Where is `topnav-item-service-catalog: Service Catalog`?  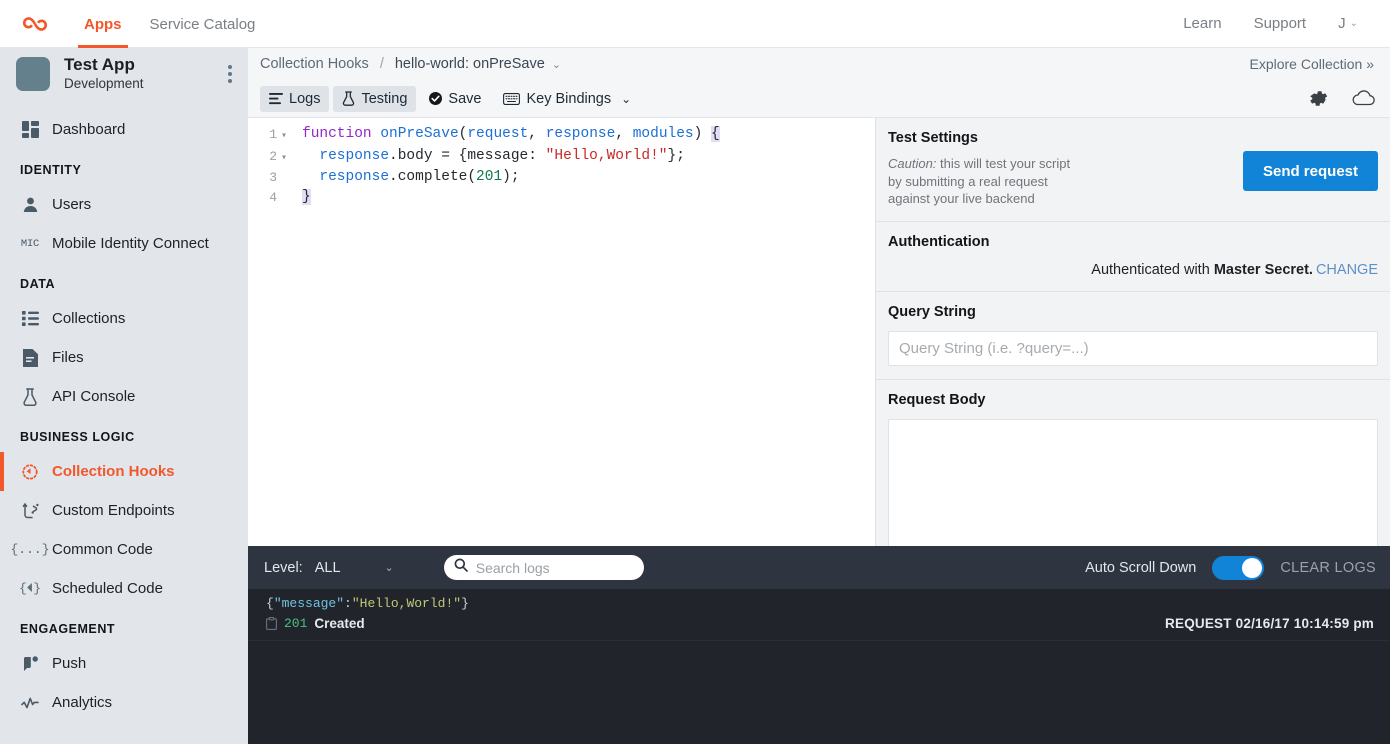
topnav-item-service-catalog: Service Catalog is located at coordinates (203, 24).